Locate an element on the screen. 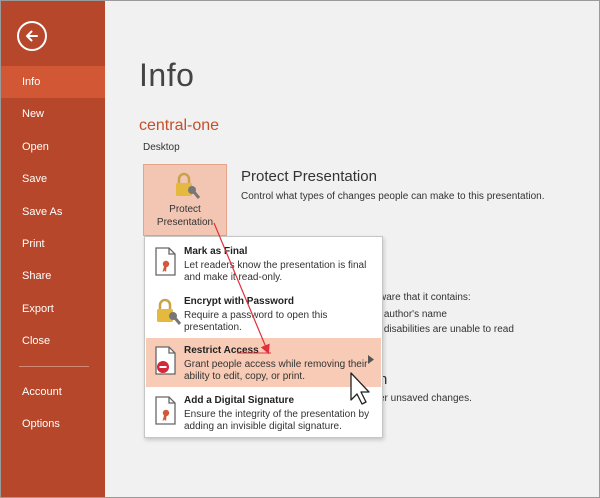 This screenshot has height=498, width=600. inspect-text-1: ware that it contains: is located at coordinates (425, 297).